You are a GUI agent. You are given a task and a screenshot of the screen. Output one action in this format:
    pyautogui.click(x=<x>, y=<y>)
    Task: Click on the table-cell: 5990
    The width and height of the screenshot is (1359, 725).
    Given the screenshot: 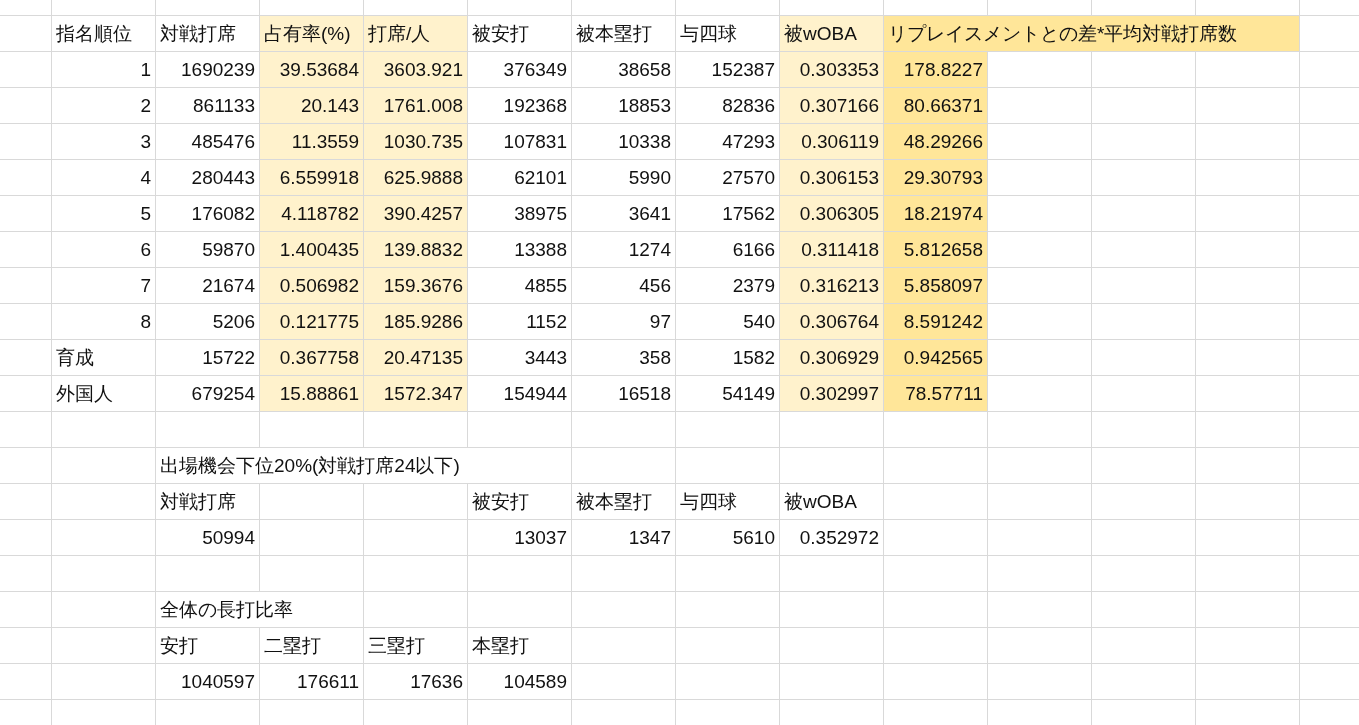 What is the action you would take?
    pyautogui.click(x=624, y=177)
    